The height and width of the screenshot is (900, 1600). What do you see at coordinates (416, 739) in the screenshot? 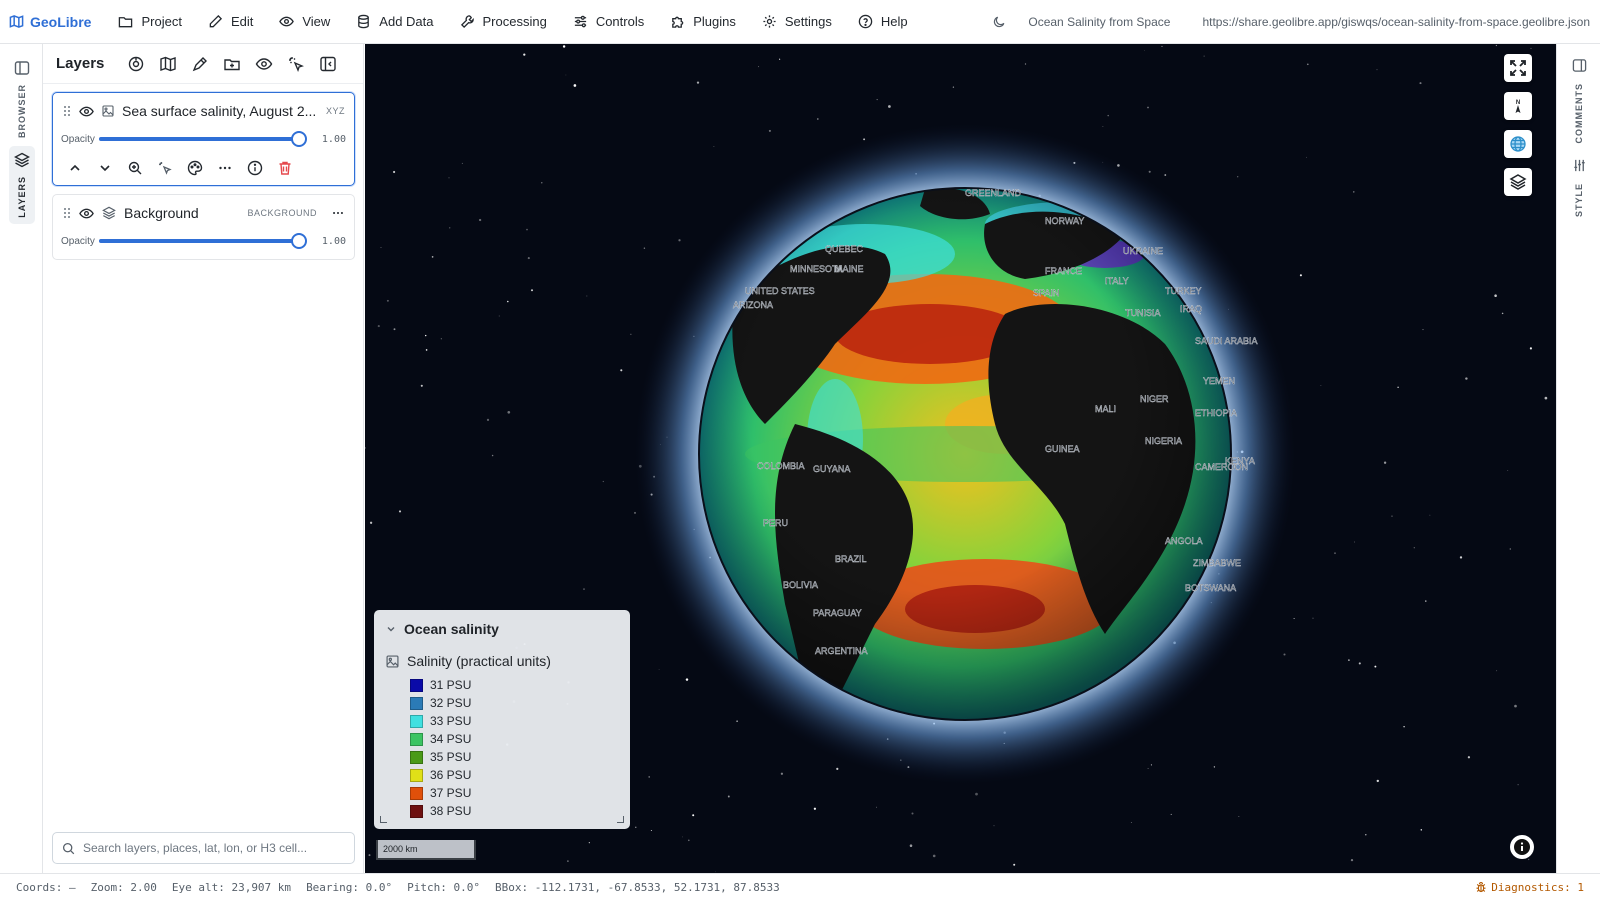
I see `legend-swatch` at bounding box center [416, 739].